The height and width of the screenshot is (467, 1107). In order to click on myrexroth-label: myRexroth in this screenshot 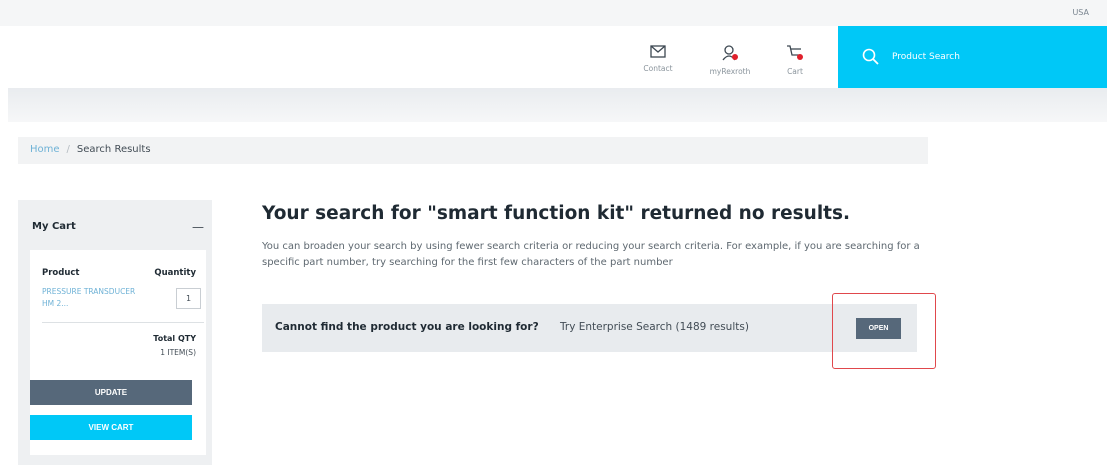, I will do `click(730, 71)`.